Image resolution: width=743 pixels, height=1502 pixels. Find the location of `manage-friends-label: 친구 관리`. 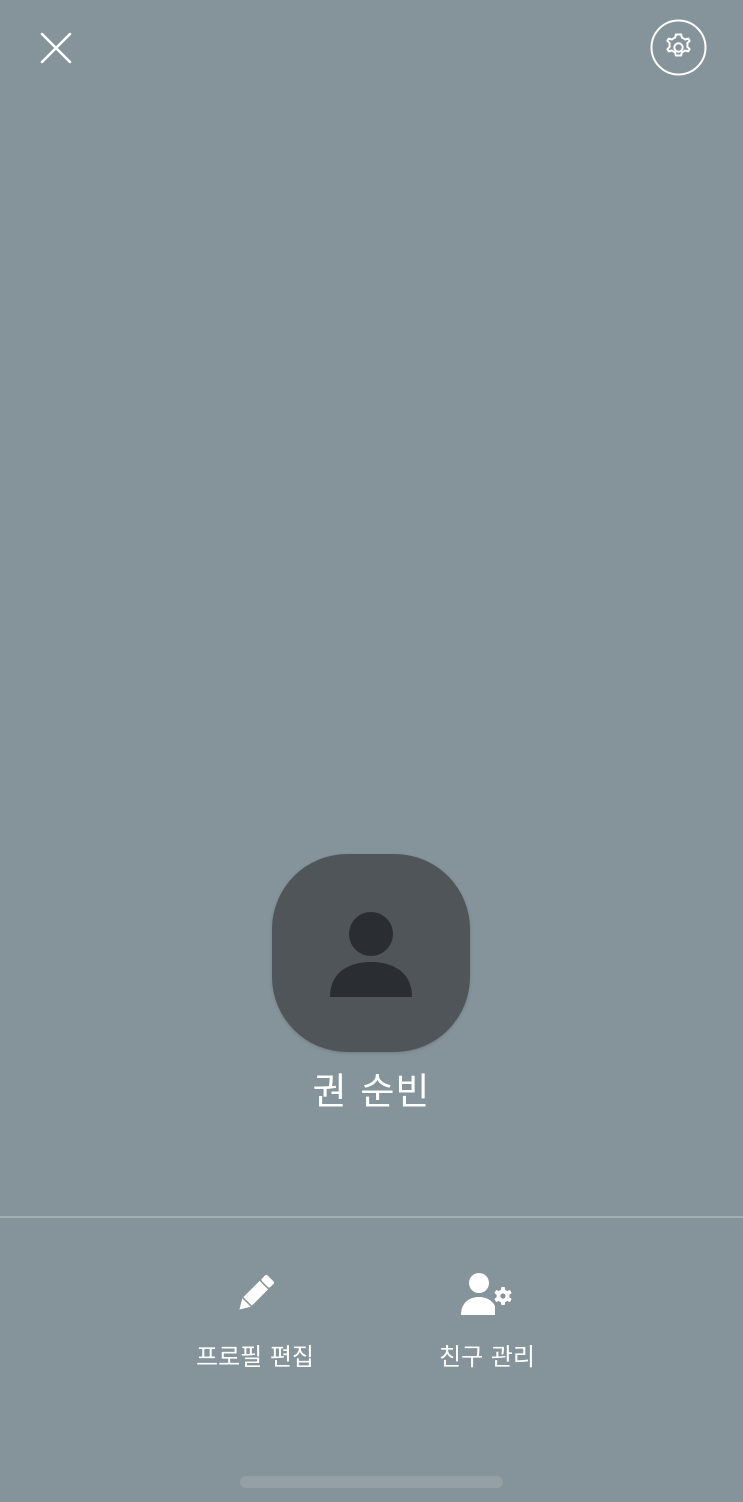

manage-friends-label: 친구 관리 is located at coordinates (487, 1357).